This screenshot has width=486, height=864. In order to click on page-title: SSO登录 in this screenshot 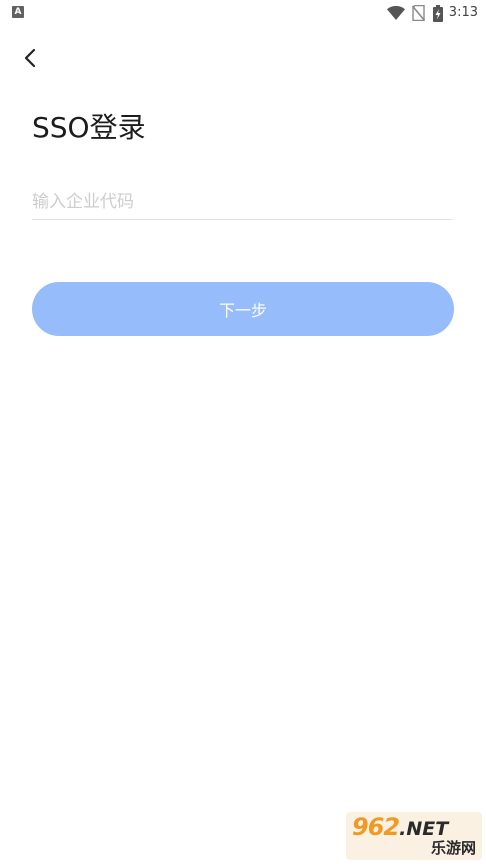, I will do `click(89, 127)`.